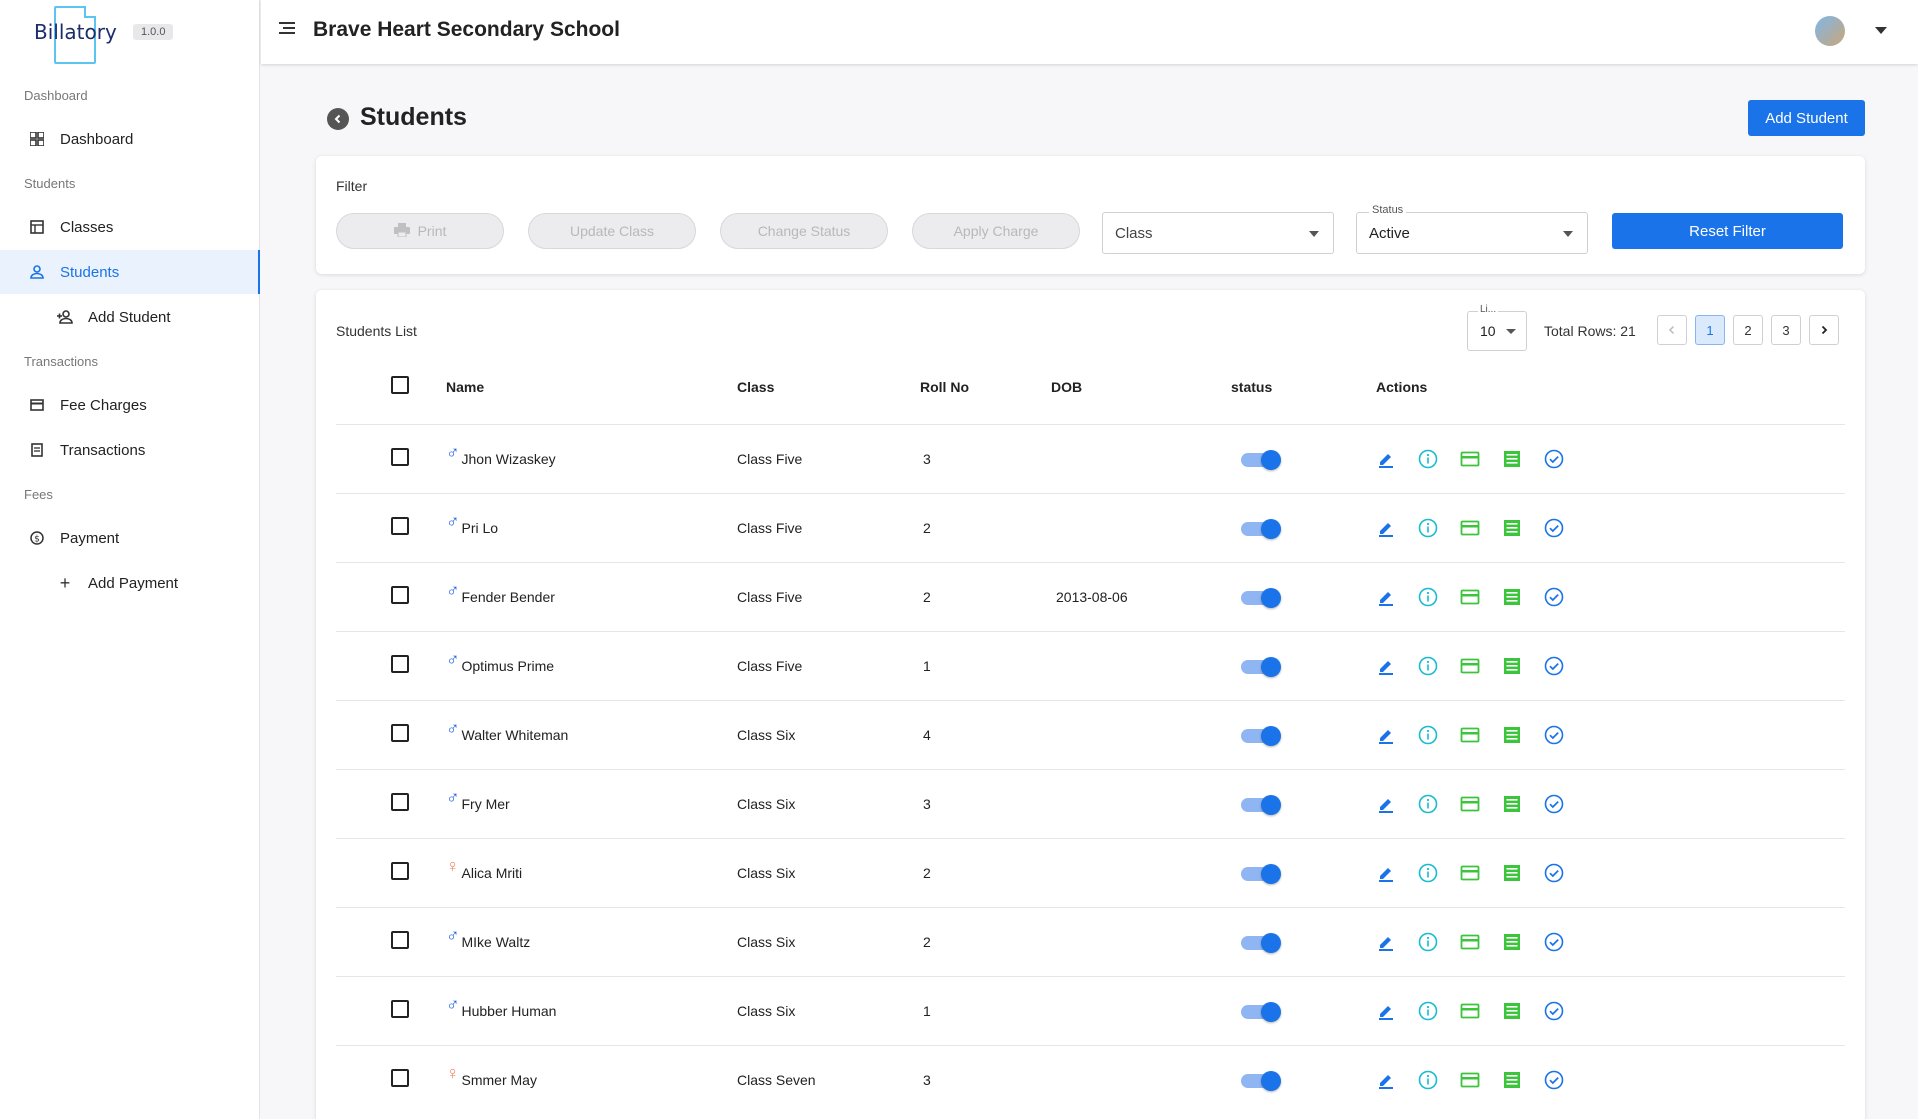 This screenshot has height=1119, width=1918. What do you see at coordinates (1090, 803) in the screenshot?
I see `table-row: ♂ Fry Mer Class Six 3` at bounding box center [1090, 803].